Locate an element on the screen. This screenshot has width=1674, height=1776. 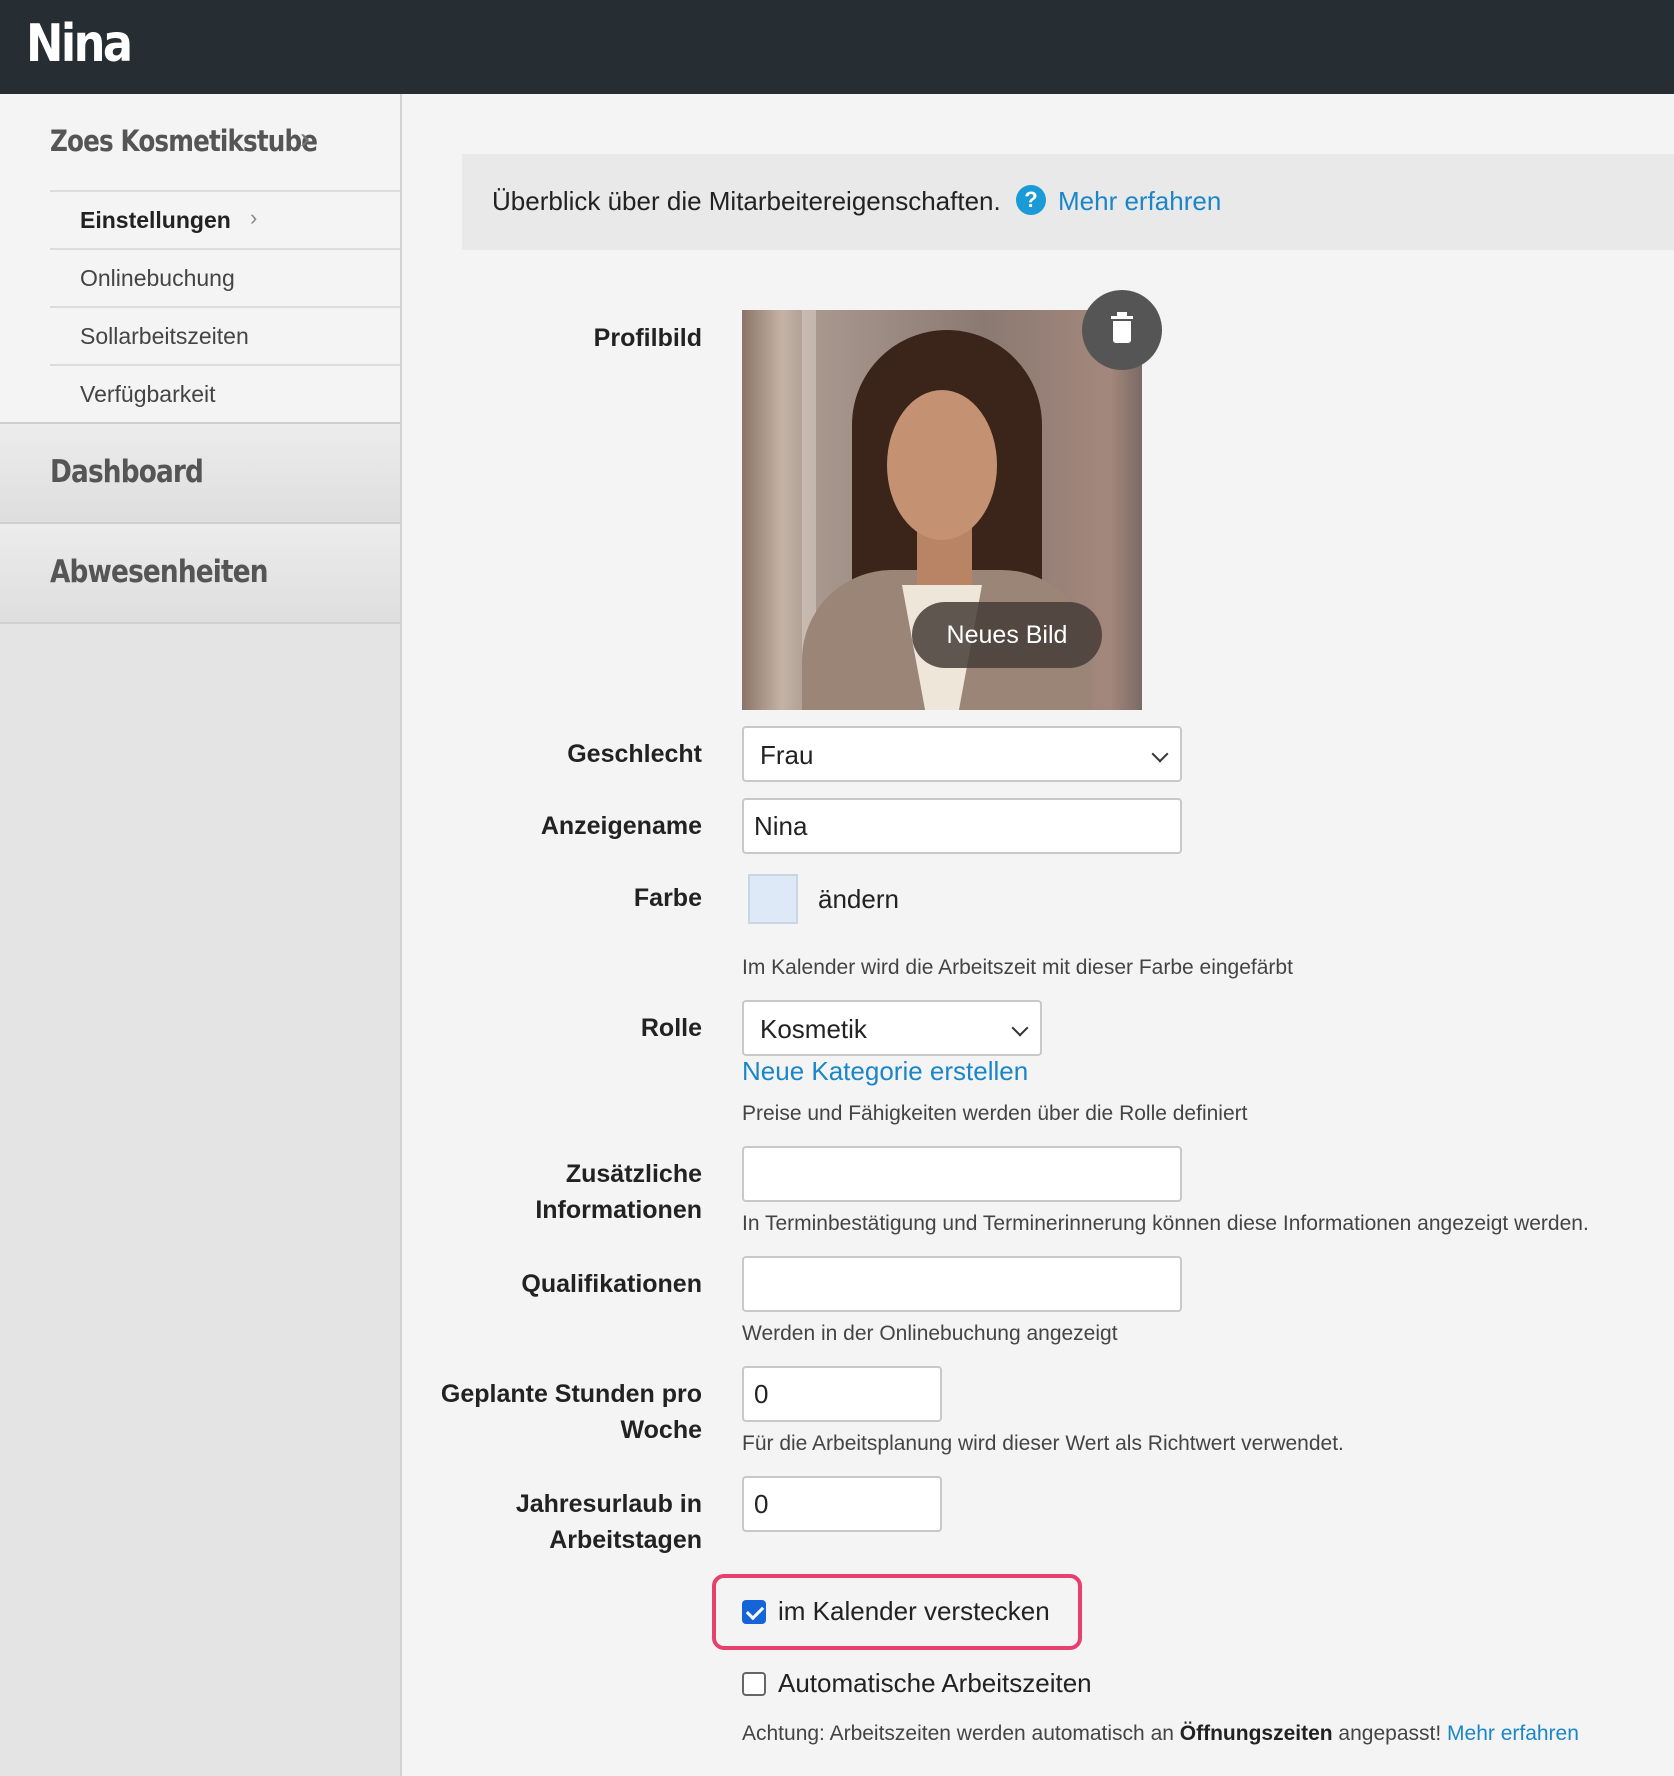
sidebar-item-label: Onlinebuchung is located at coordinates (157, 278).